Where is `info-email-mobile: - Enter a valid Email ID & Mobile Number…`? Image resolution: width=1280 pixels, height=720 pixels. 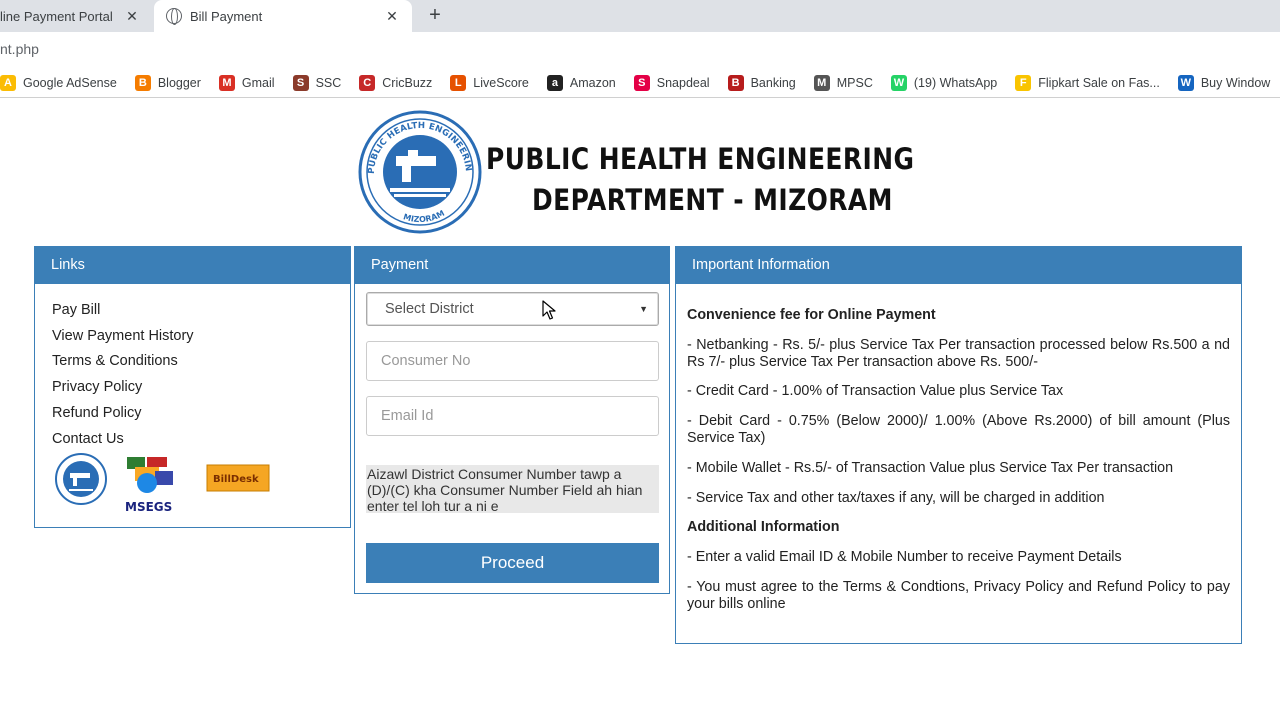 info-email-mobile: - Enter a valid Email ID & Mobile Number… is located at coordinates (904, 557).